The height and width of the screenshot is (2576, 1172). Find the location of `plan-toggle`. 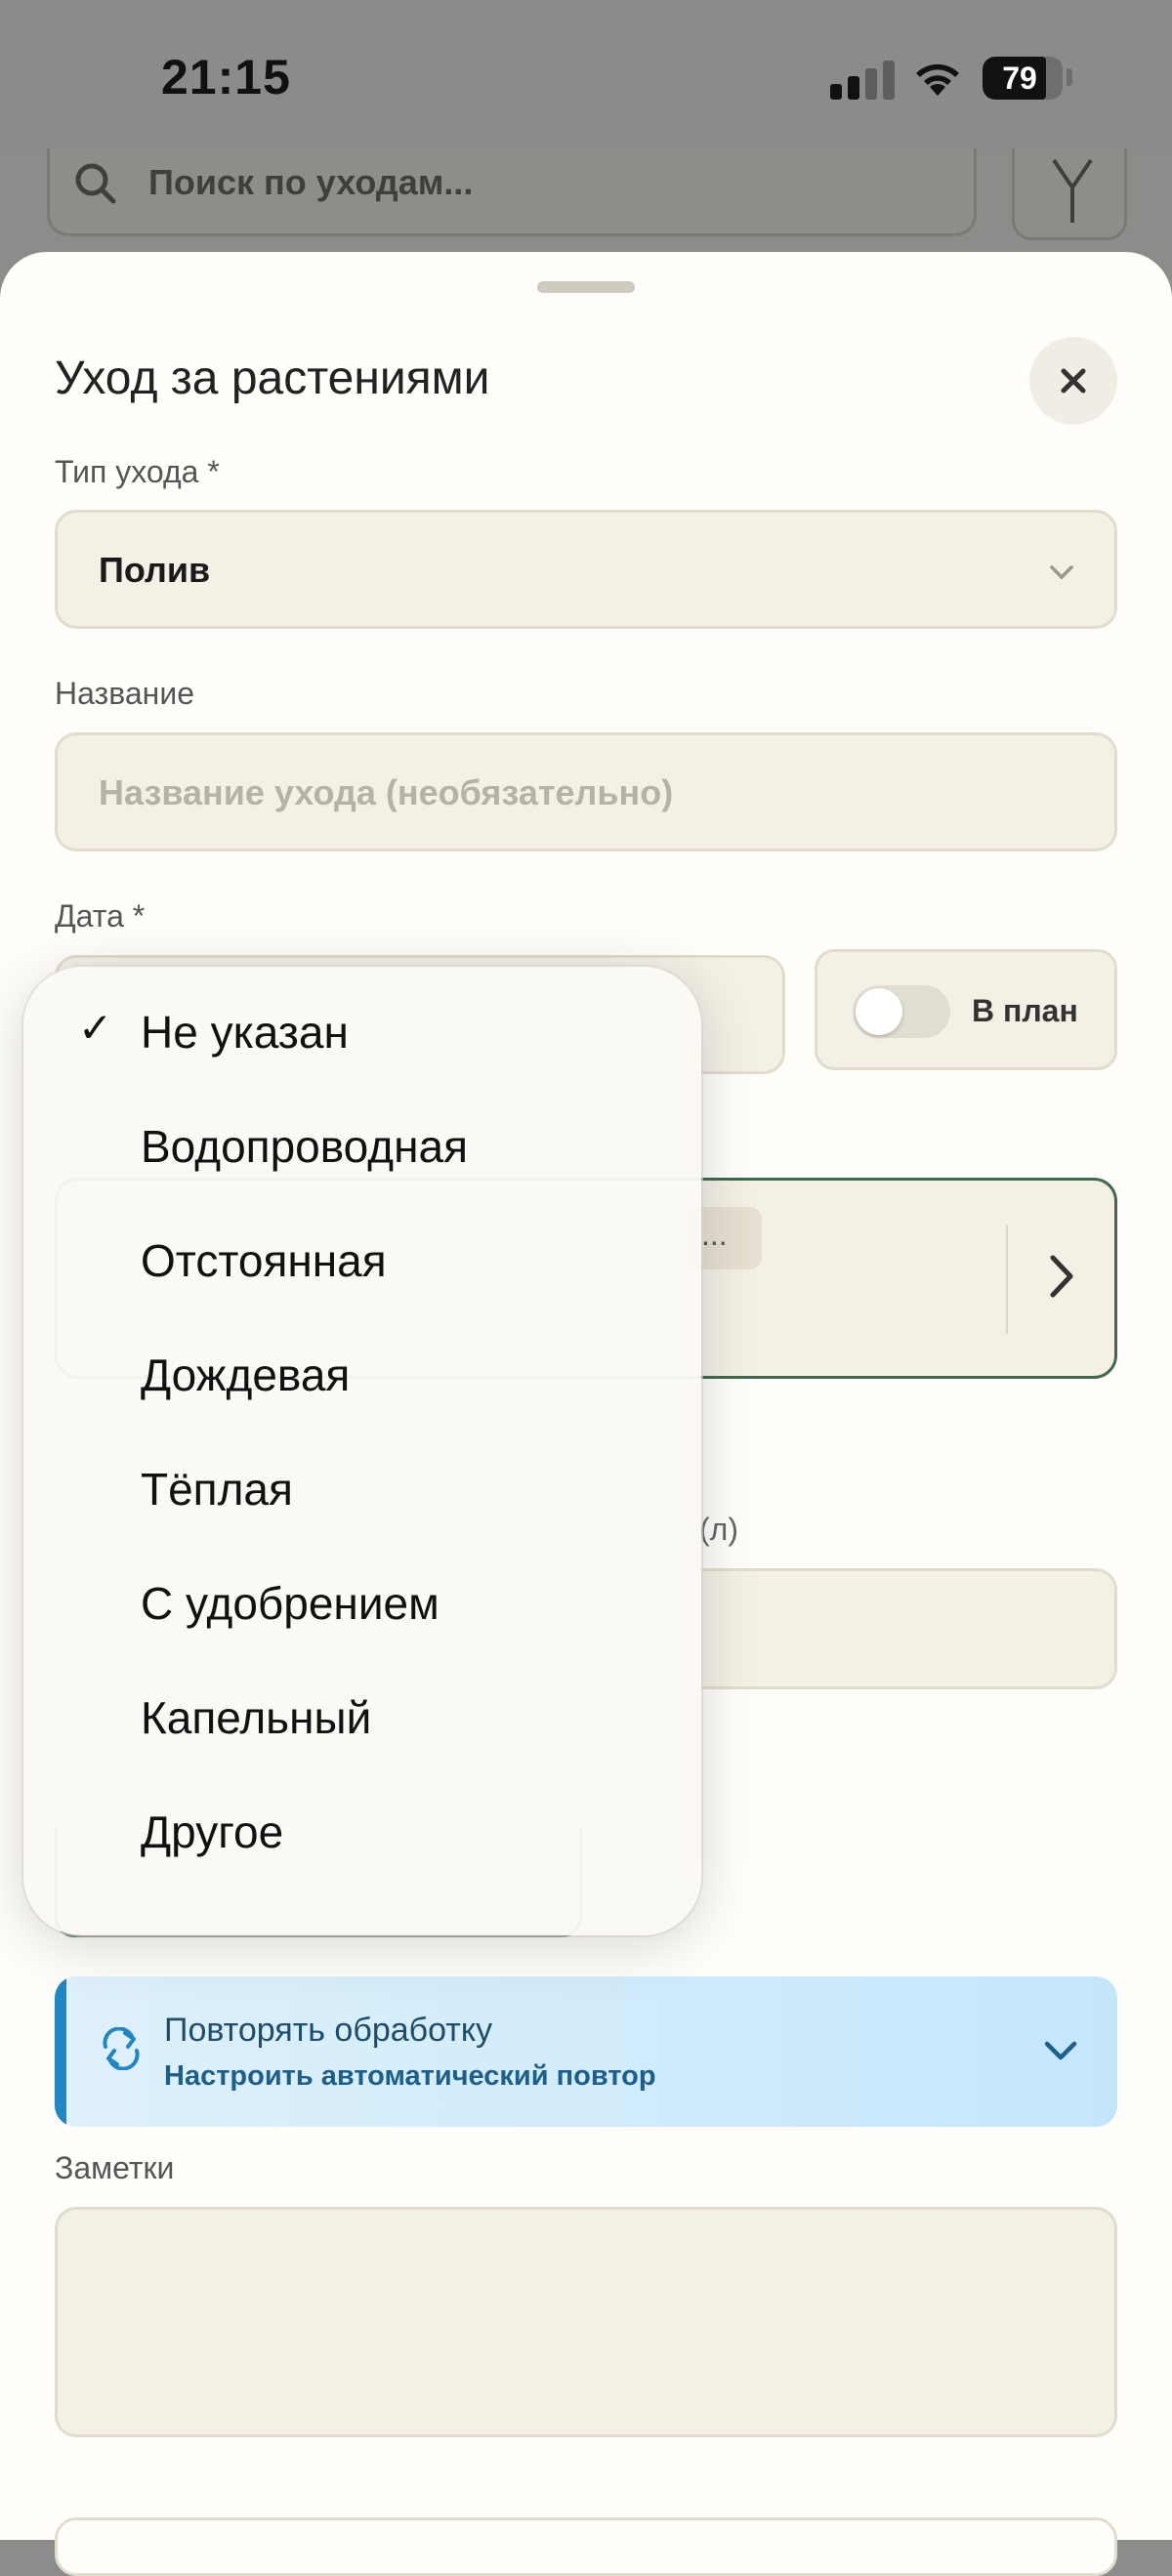

plan-toggle is located at coordinates (901, 1011).